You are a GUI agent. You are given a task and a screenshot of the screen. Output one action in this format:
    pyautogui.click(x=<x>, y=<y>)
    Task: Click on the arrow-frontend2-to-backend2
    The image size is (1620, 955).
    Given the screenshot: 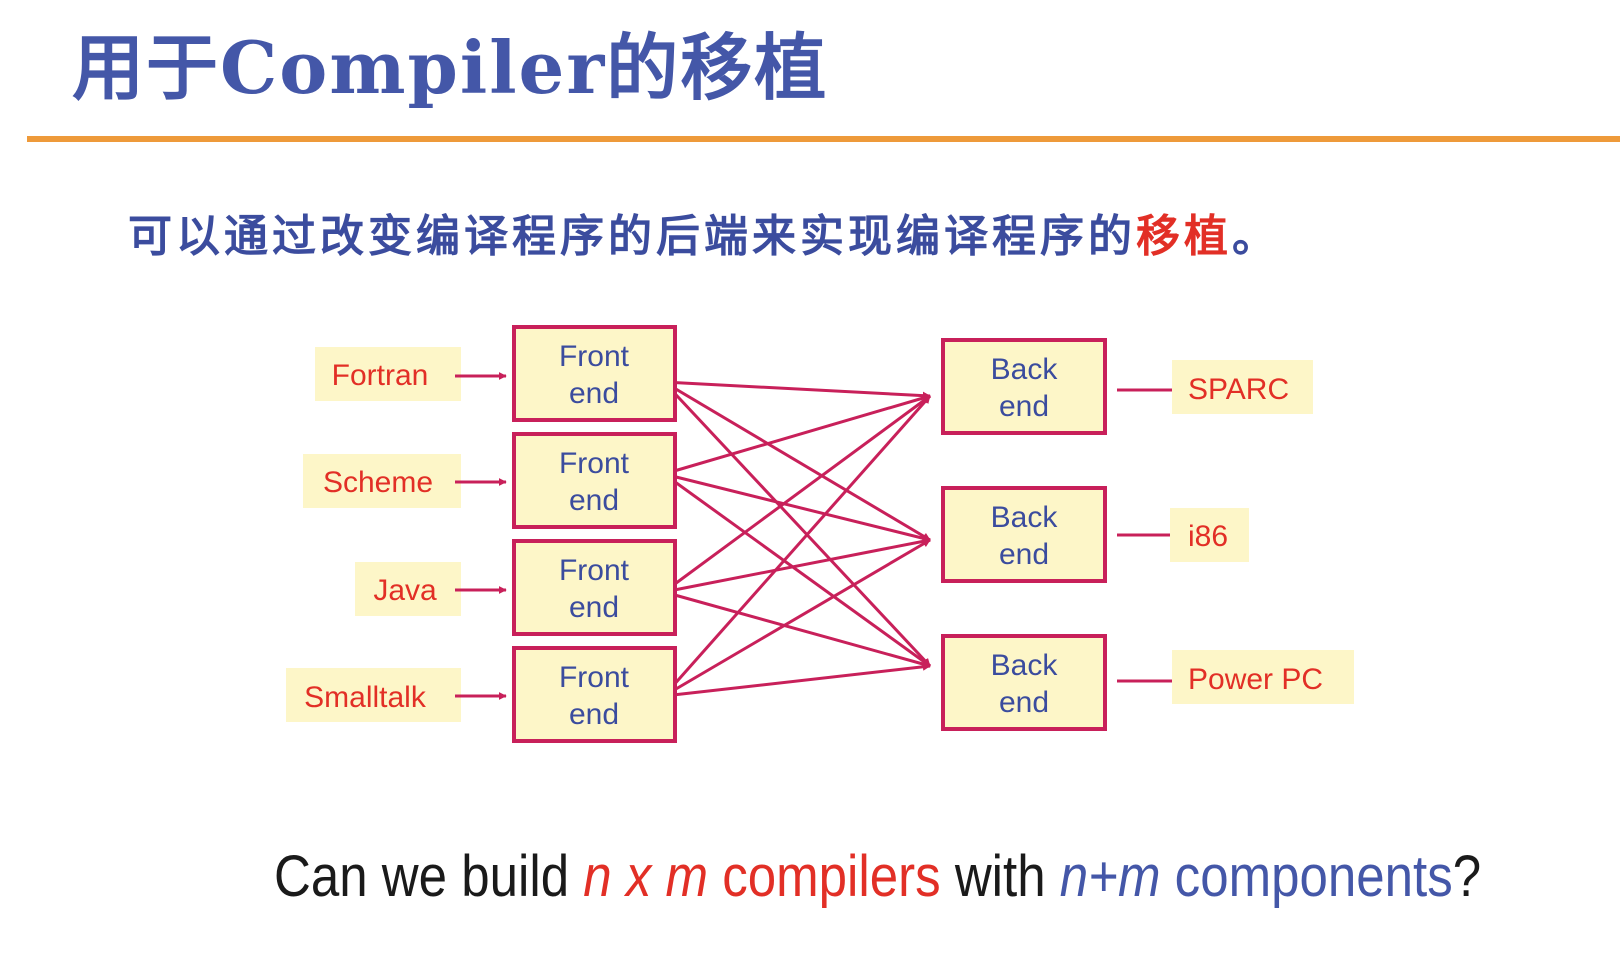 What is the action you would take?
    pyautogui.click(x=797, y=507)
    